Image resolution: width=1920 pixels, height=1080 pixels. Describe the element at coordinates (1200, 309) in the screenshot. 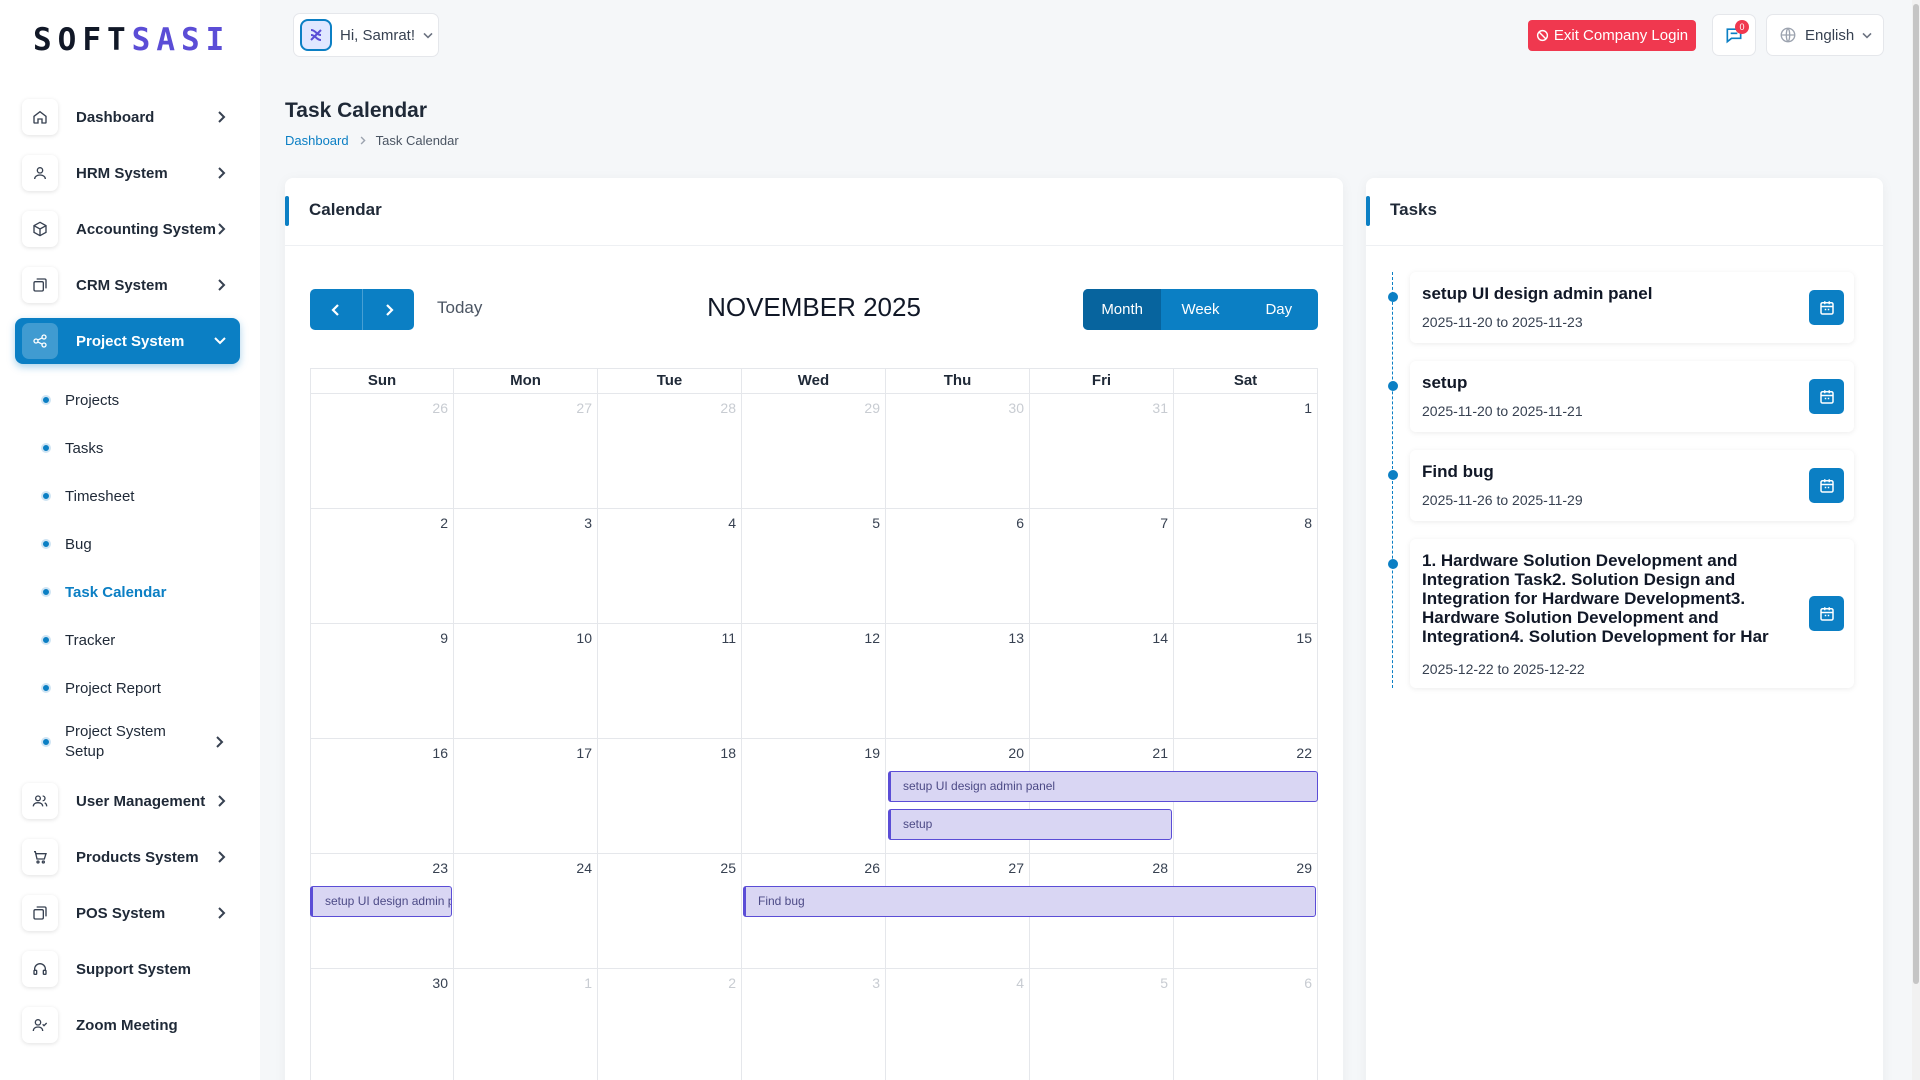

I see `week-view-button: Week` at that location.